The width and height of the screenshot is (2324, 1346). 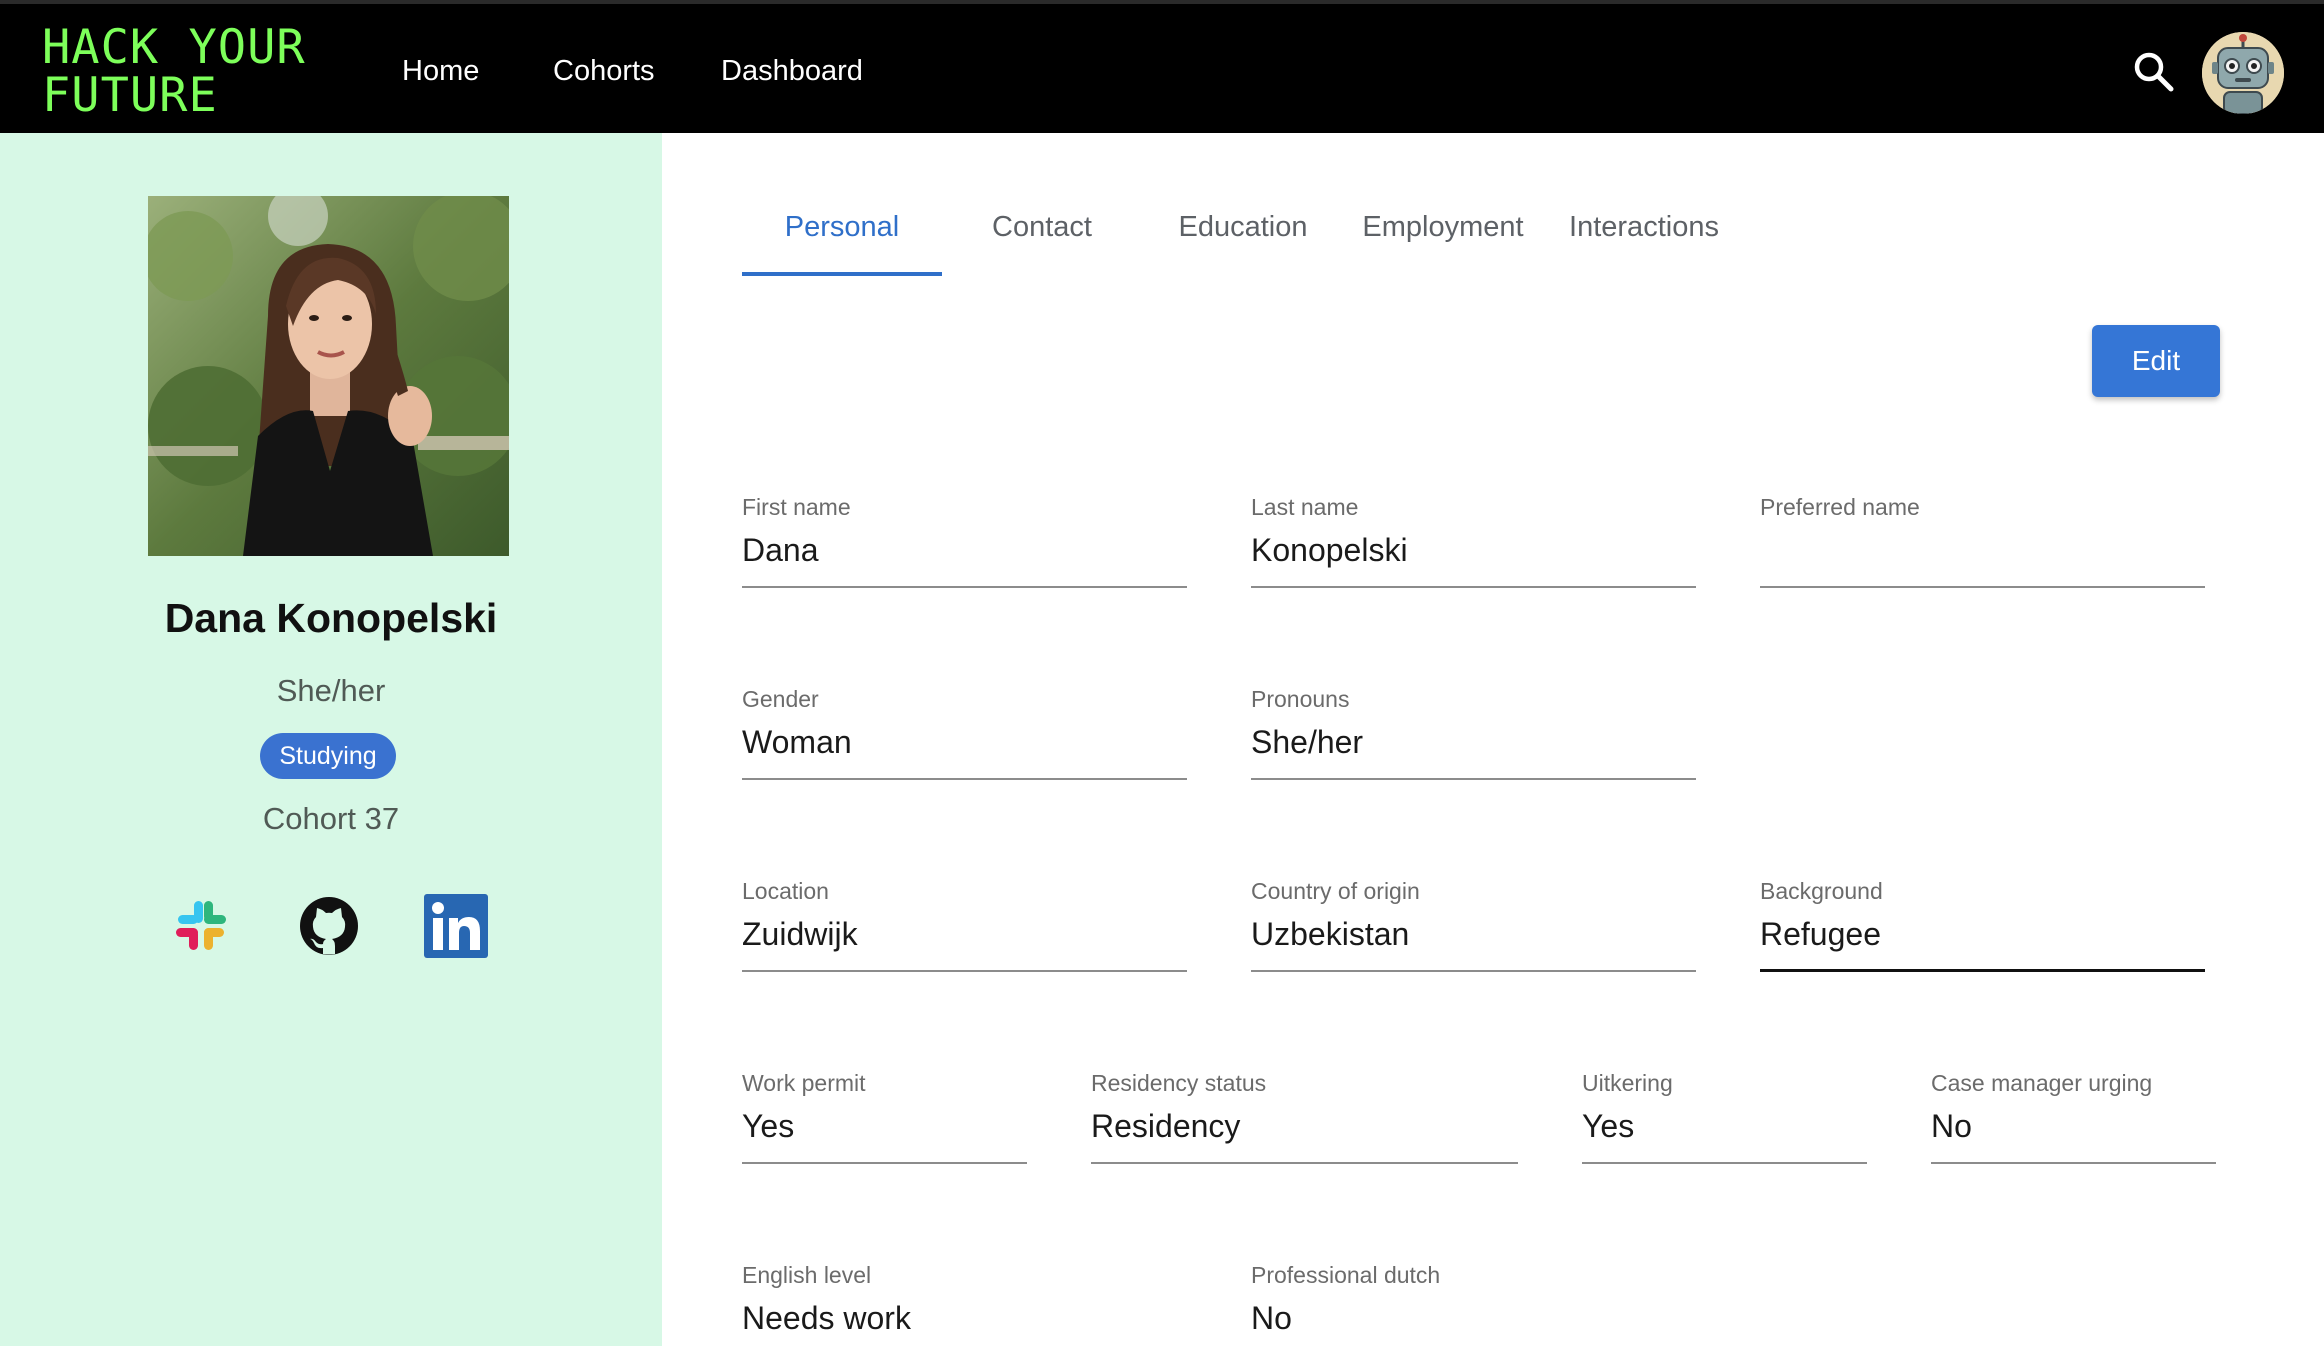 I want to click on pronouns-label: Pronouns, so click(x=1300, y=699).